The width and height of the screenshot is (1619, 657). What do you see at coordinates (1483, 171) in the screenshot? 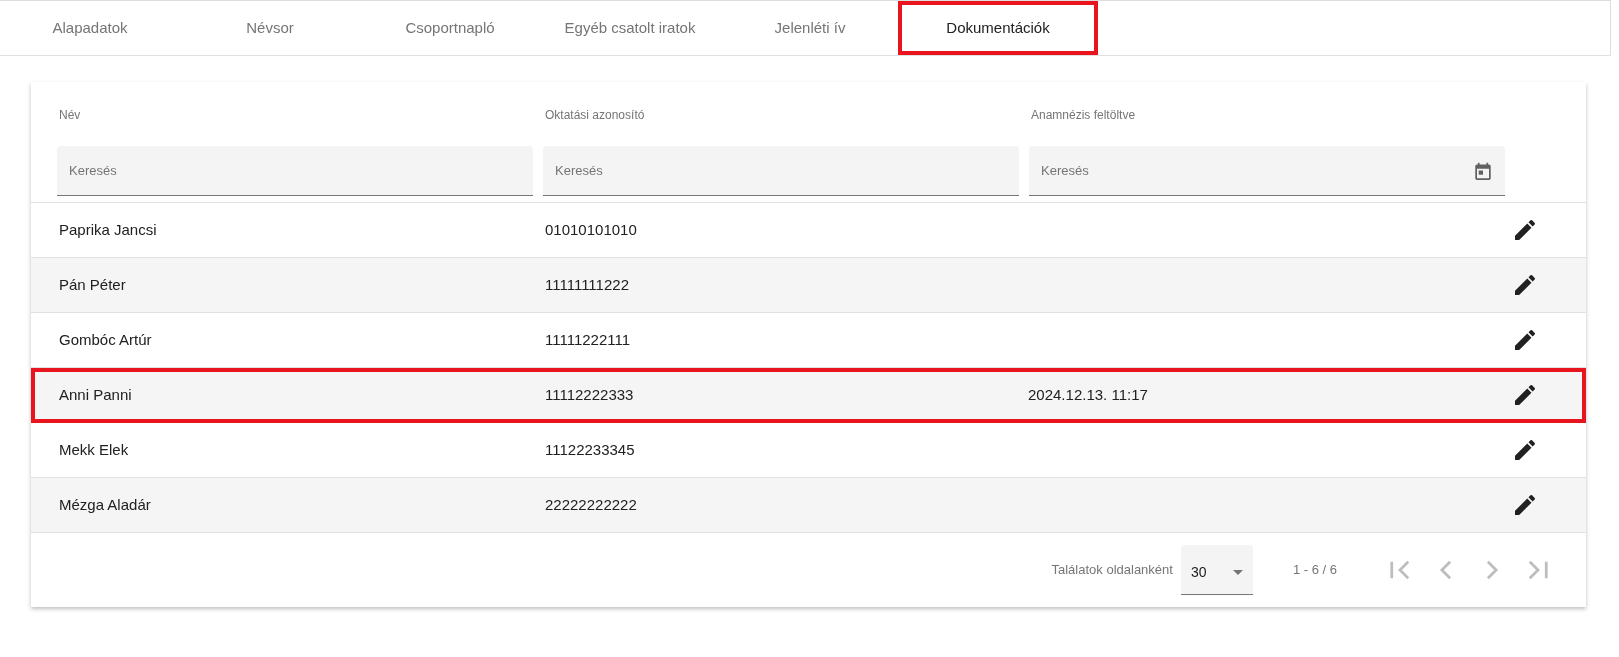
I see `calendar-icon` at bounding box center [1483, 171].